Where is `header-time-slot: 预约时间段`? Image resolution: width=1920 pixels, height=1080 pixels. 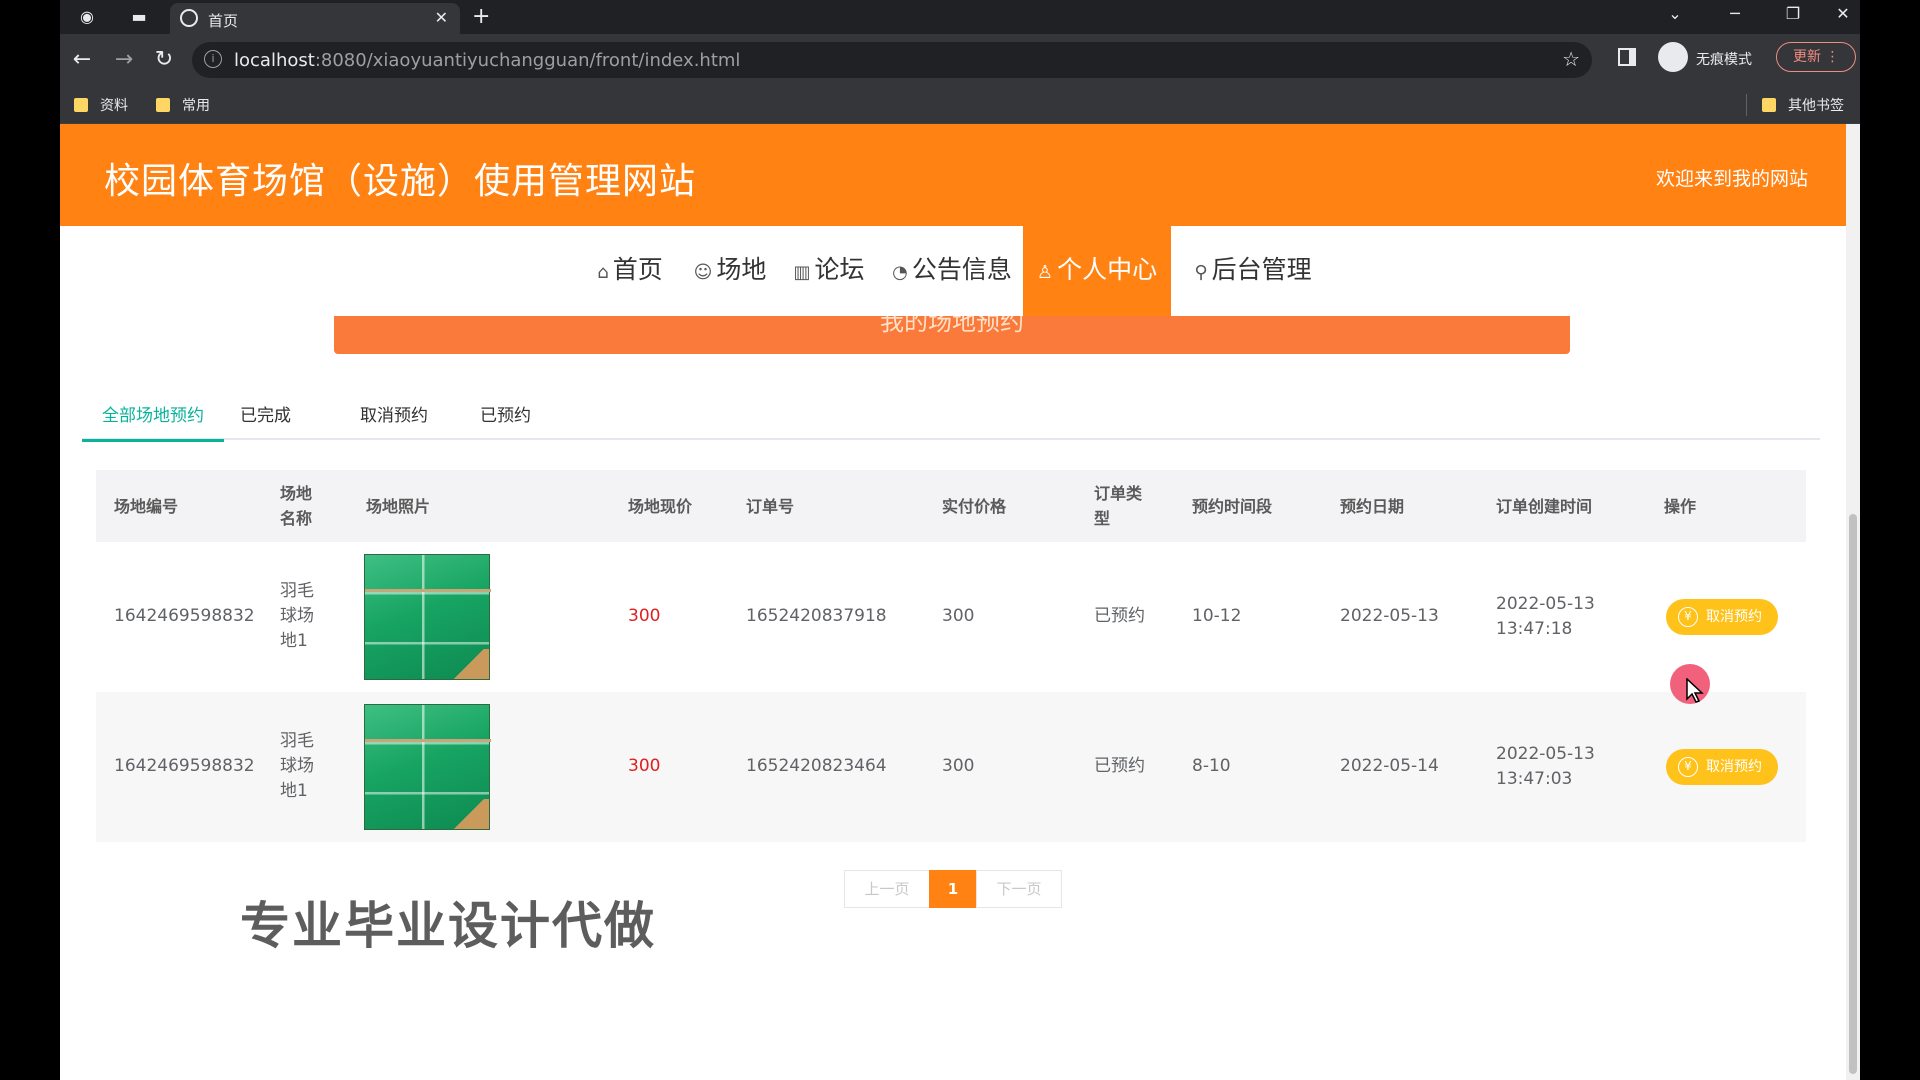
header-time-slot: 预约时间段 is located at coordinates (1232, 506).